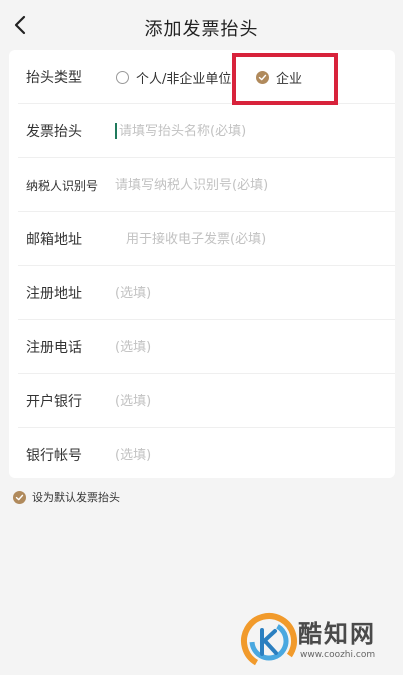 This screenshot has width=403, height=675. I want to click on watermark-url: www.coozhi.com, so click(338, 655).